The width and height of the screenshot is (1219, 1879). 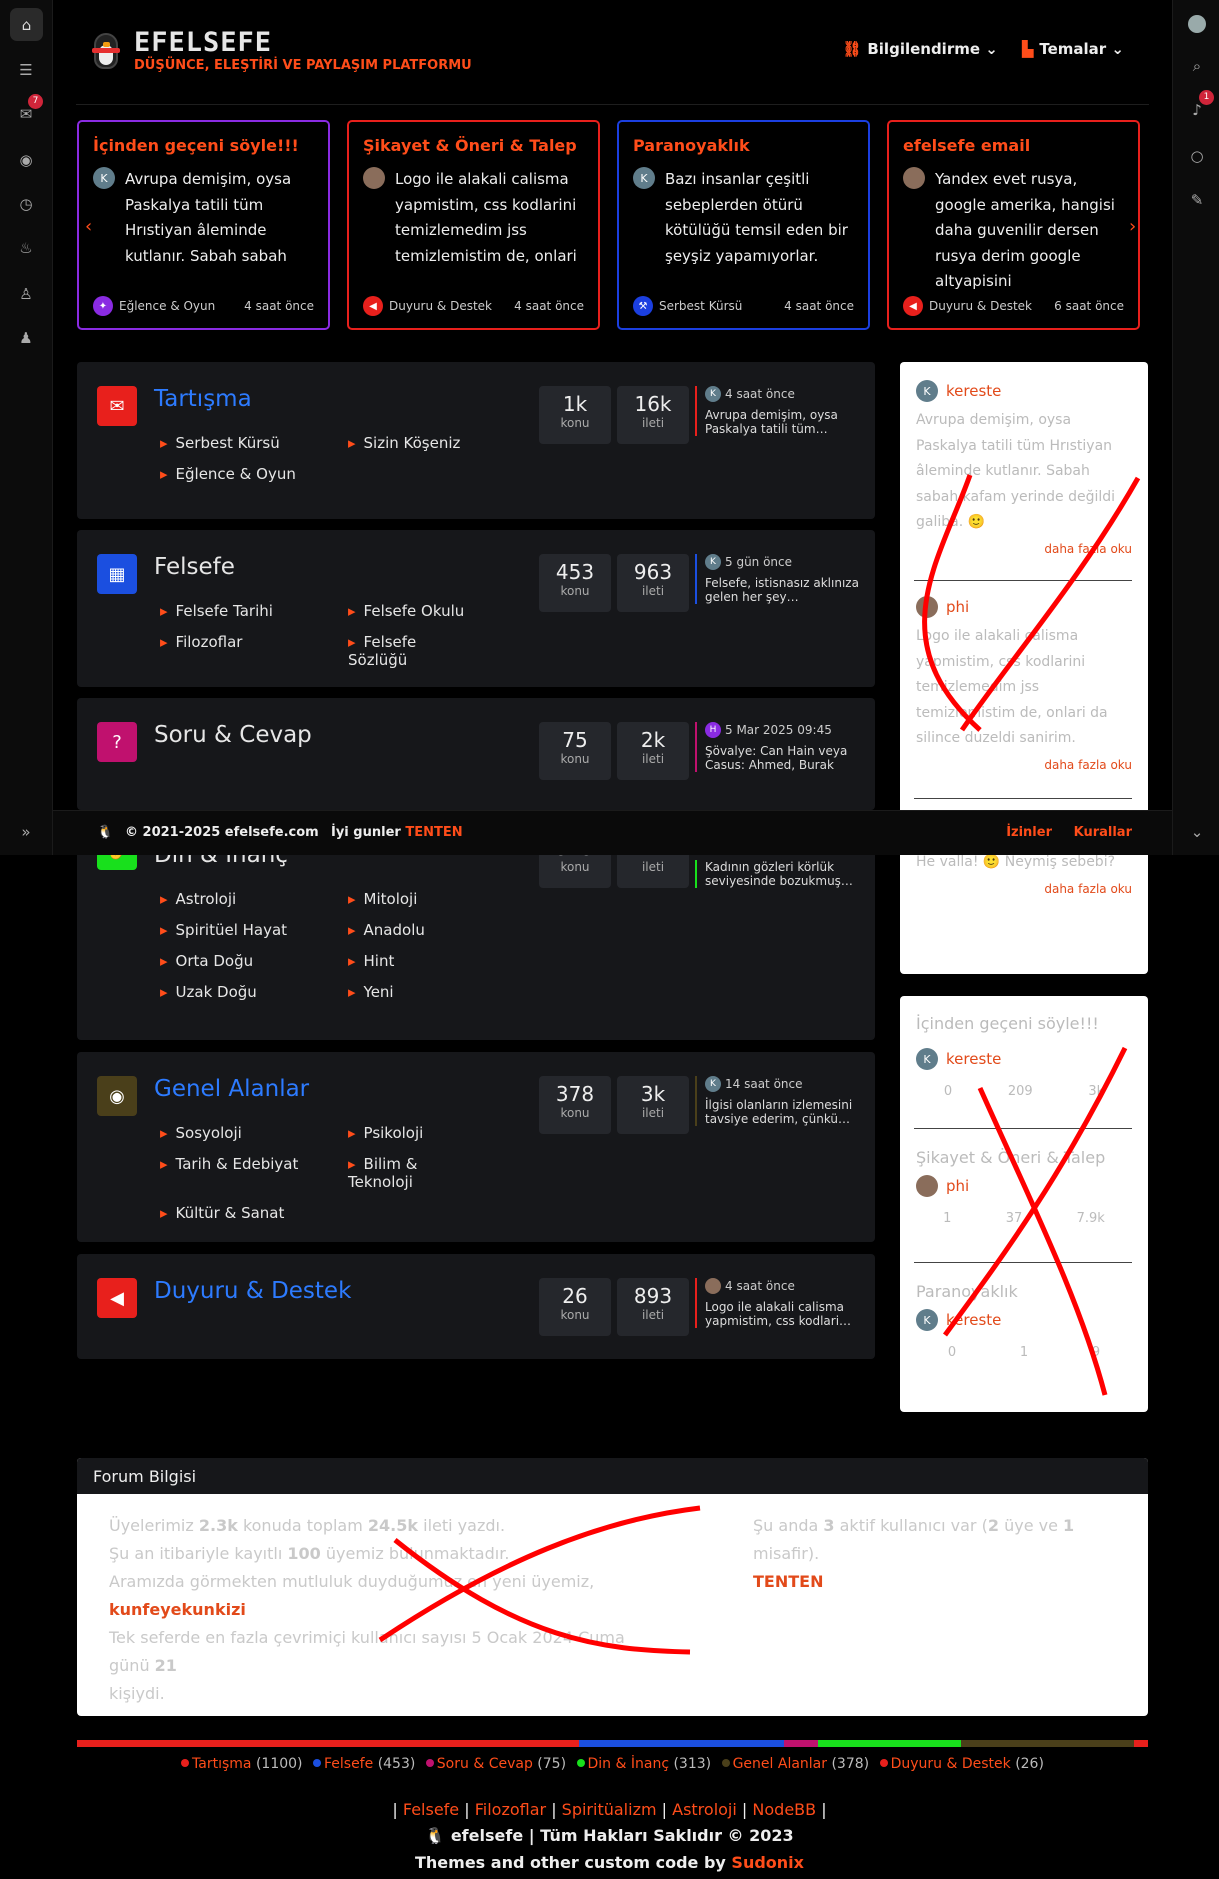 I want to click on themes-menu: ▙ Temalar ⌄, so click(x=1073, y=49).